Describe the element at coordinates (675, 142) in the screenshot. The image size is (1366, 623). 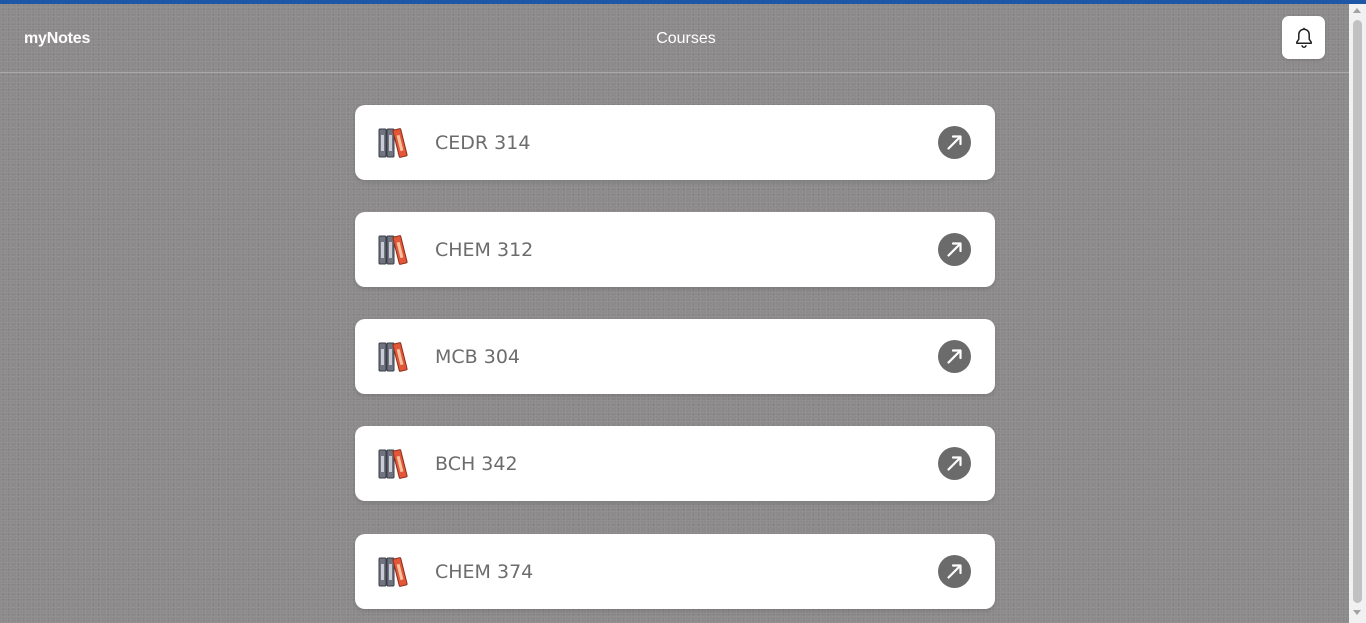
I see `course-card-cedr-314: CEDR 314` at that location.